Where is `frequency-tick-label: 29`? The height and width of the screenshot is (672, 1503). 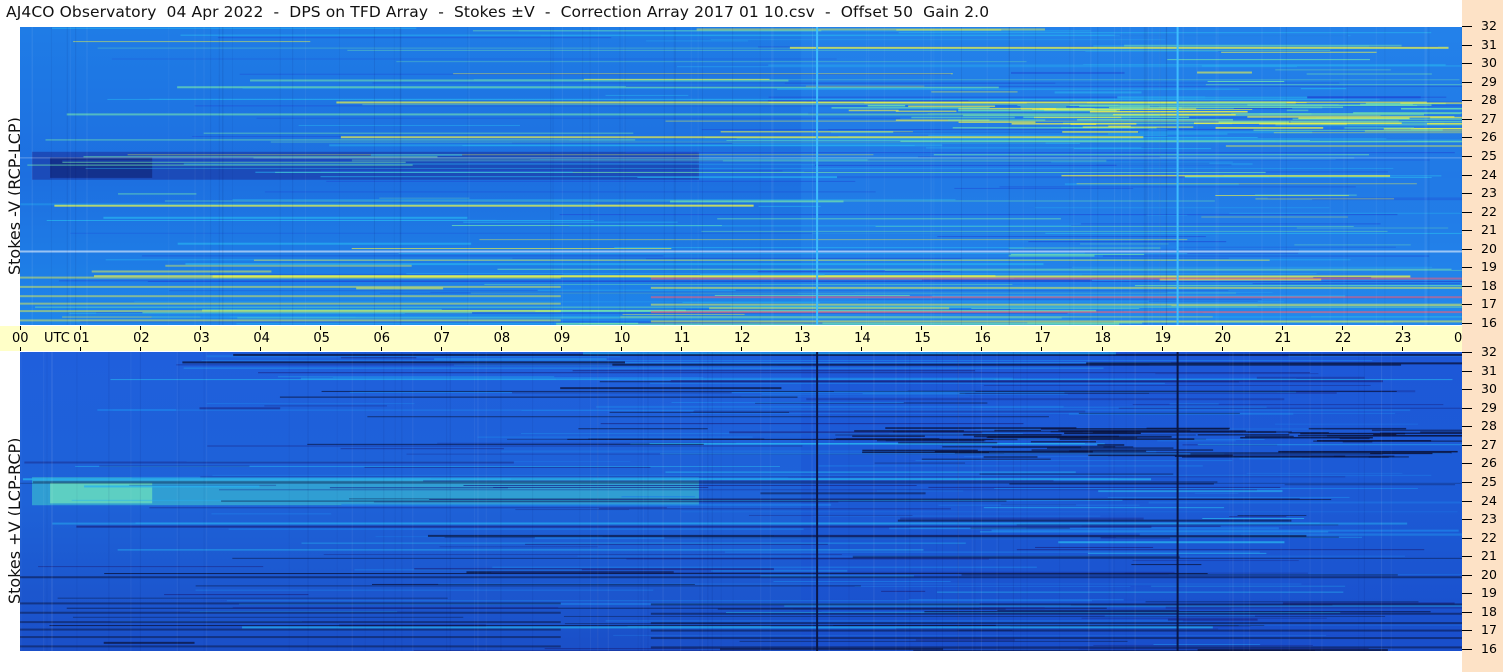 frequency-tick-label: 29 is located at coordinates (1489, 81).